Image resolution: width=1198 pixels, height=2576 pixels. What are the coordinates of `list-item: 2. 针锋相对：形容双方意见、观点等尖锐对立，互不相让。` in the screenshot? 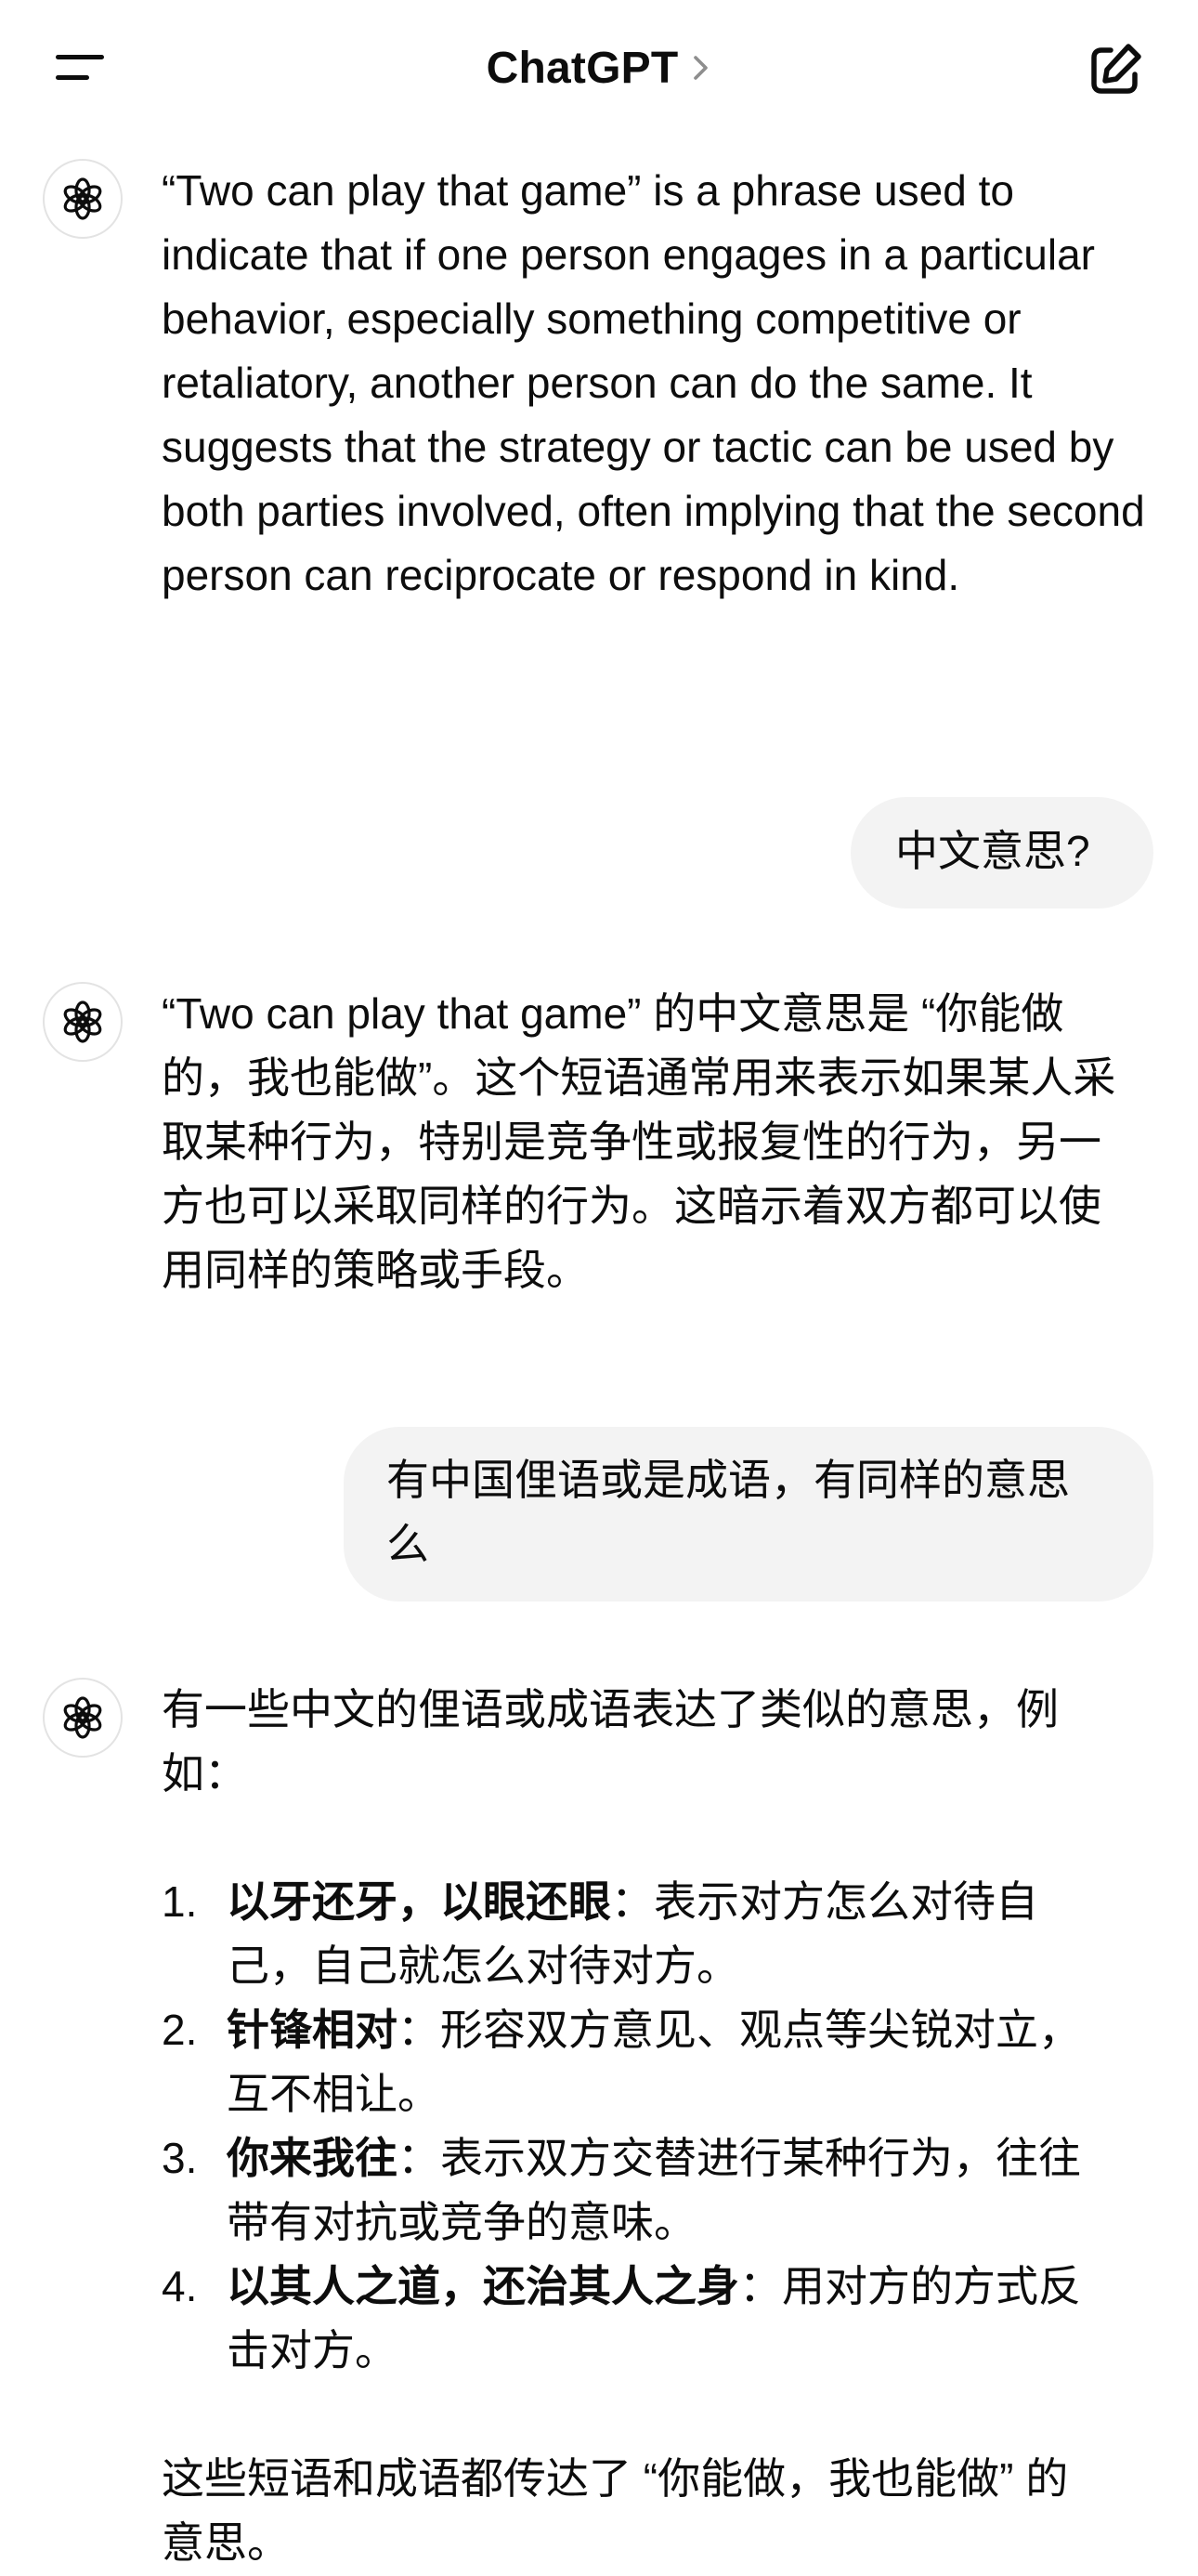 It's located at (626, 2062).